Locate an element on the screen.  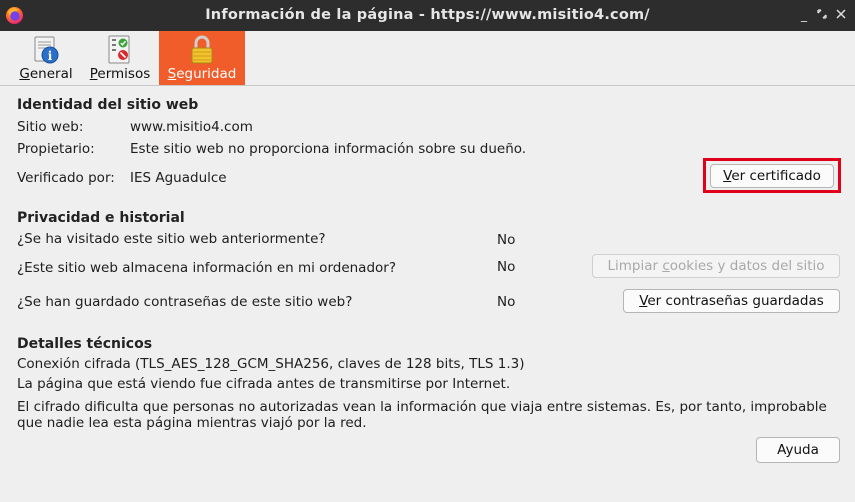
tab-permissions: Permisos is located at coordinates (120, 58).